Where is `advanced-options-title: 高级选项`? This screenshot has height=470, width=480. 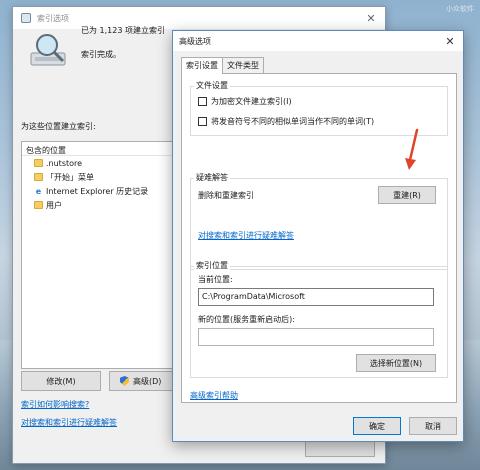
advanced-options-title: 高级选项 is located at coordinates (195, 41).